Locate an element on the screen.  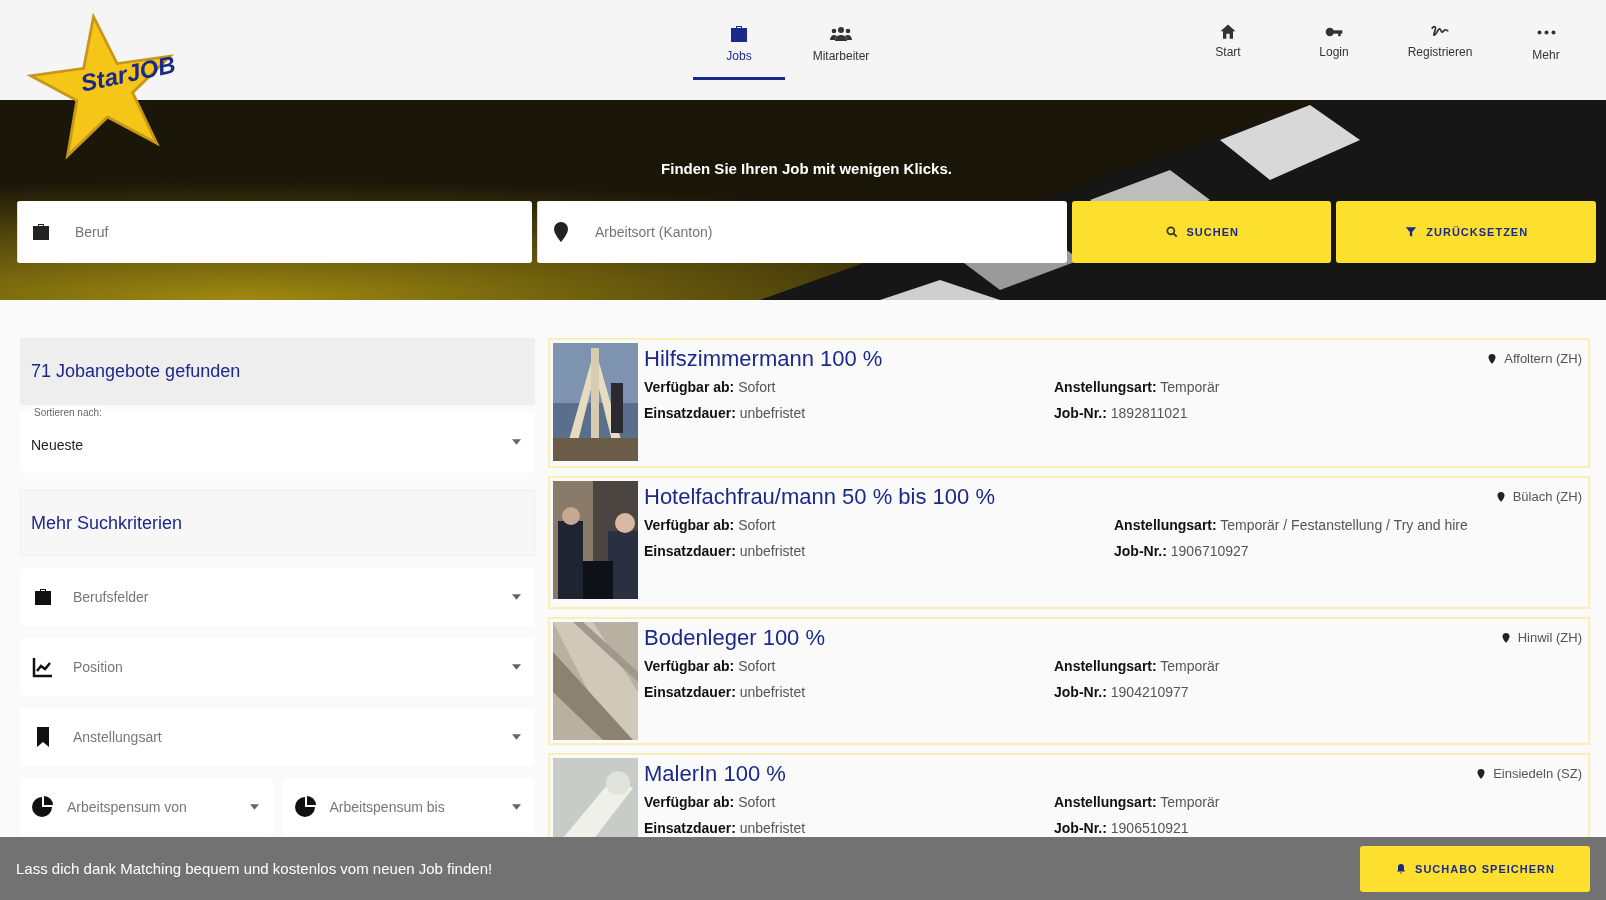
nav-link: Registrieren is located at coordinates (1440, 50).